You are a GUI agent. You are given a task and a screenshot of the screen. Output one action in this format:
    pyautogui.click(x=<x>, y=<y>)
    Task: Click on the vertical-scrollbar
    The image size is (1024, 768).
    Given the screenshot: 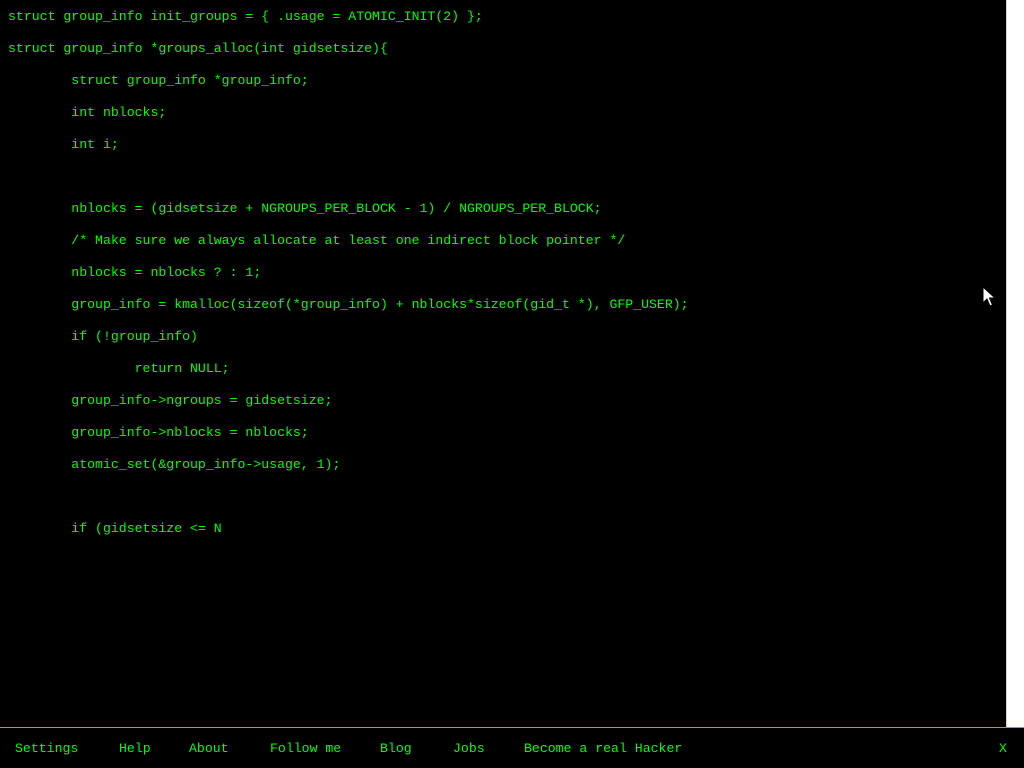 What is the action you would take?
    pyautogui.click(x=1015, y=363)
    